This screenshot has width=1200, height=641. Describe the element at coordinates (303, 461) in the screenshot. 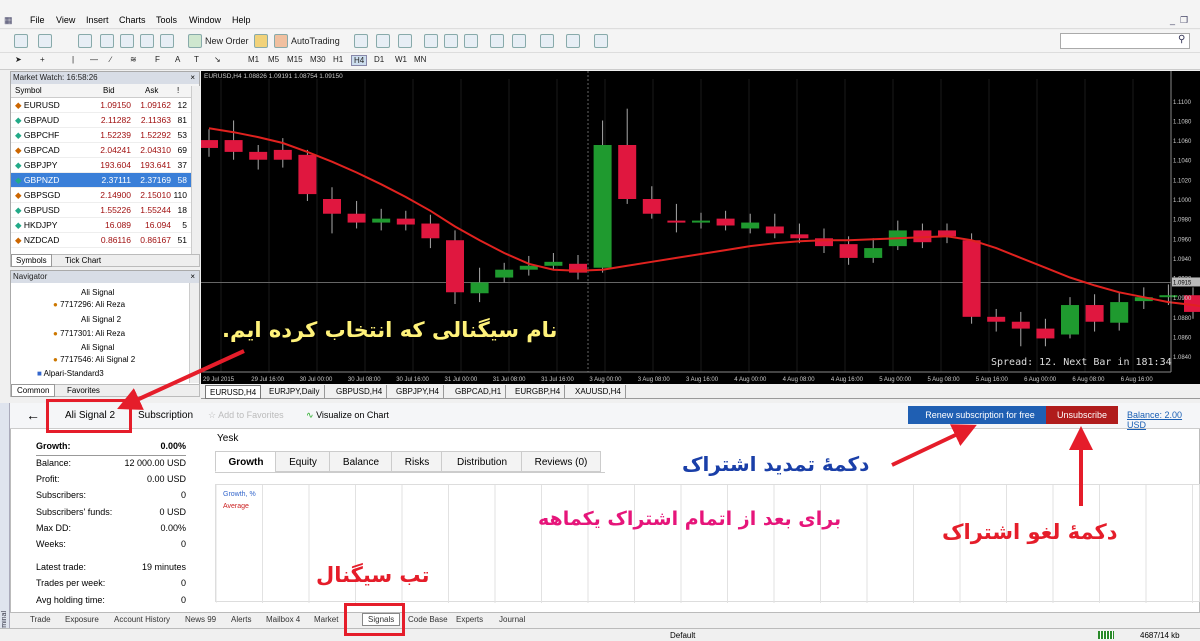

I see `tab-equity: Equity` at that location.